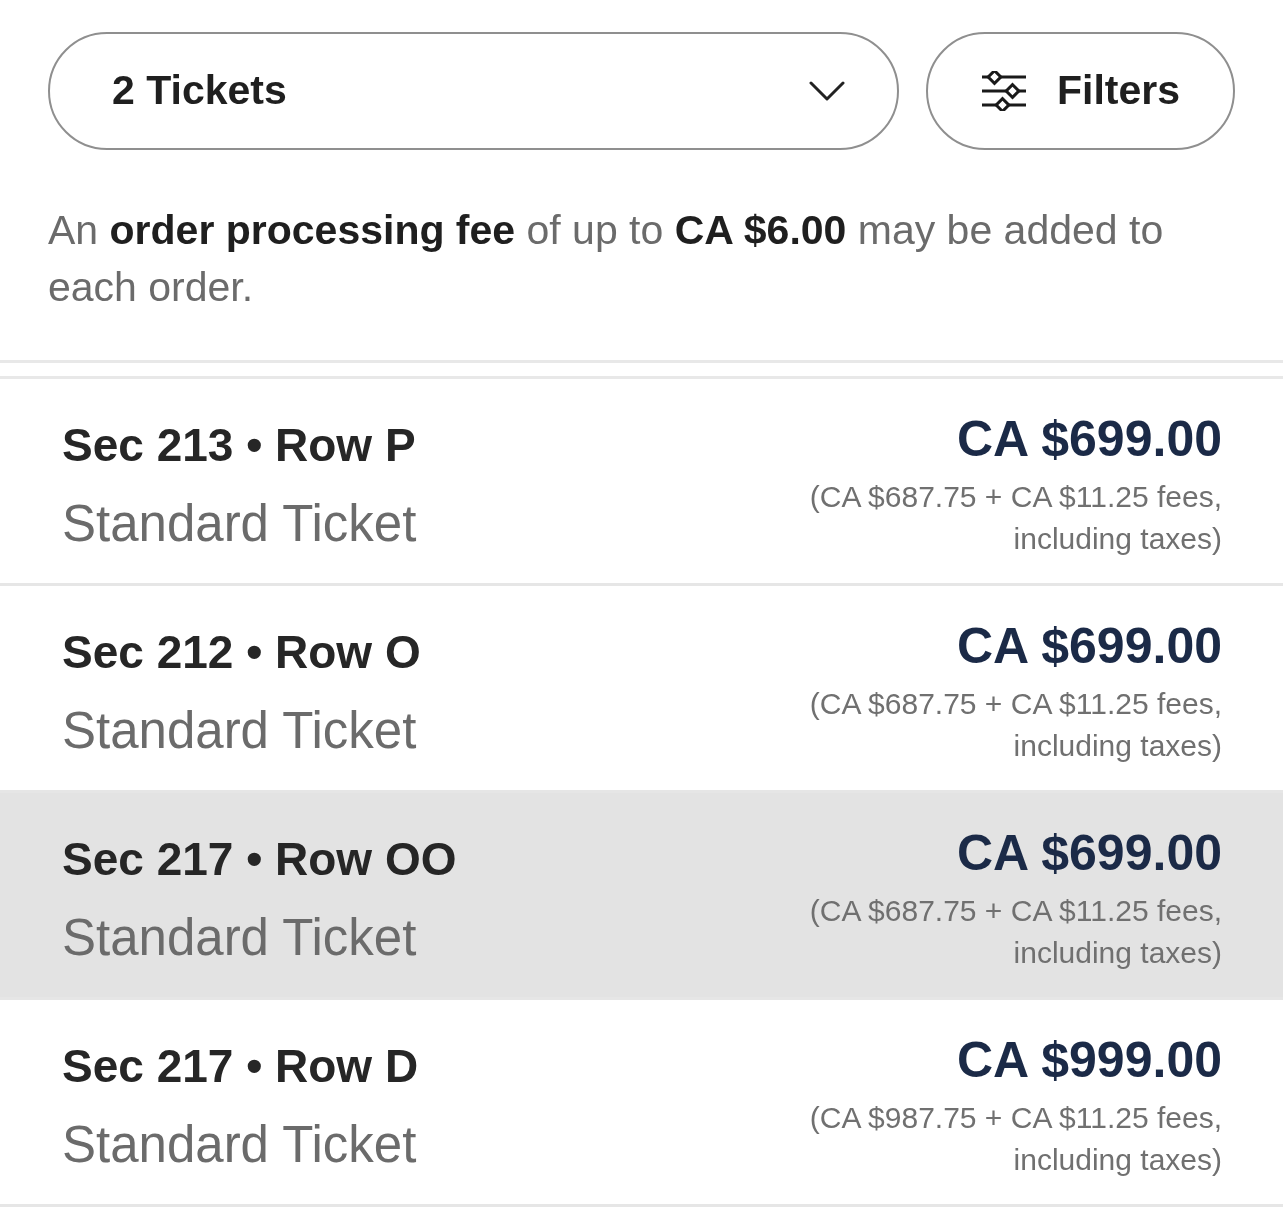 The width and height of the screenshot is (1283, 1227). Describe the element at coordinates (1003, 91) in the screenshot. I see `sliders-icon` at that location.